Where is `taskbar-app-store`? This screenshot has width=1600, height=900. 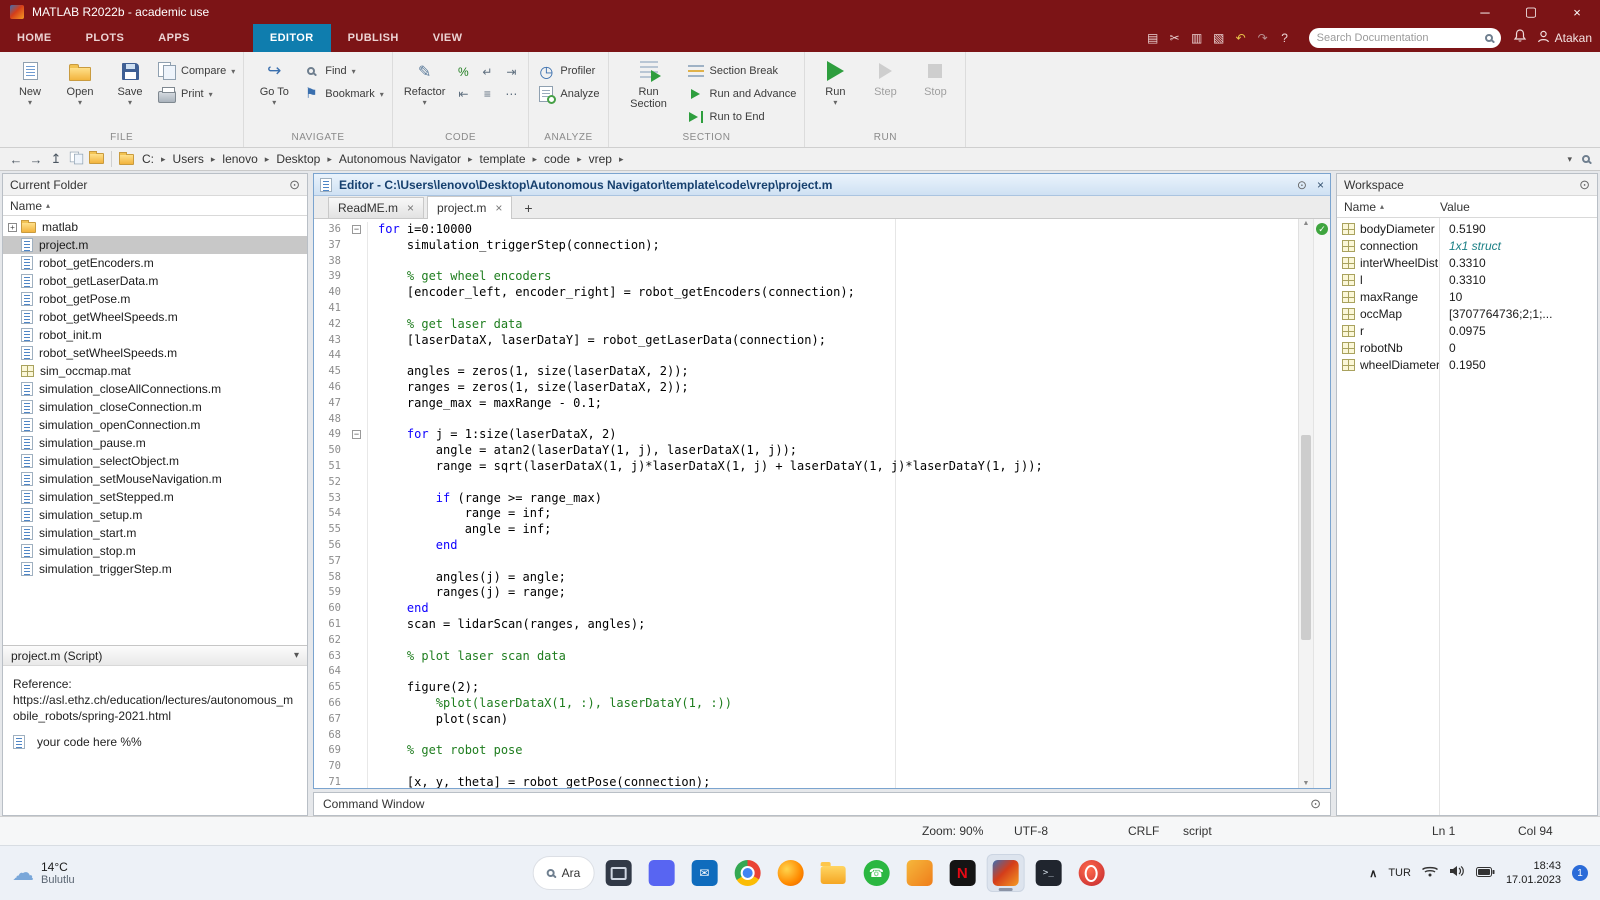 taskbar-app-store is located at coordinates (919, 873).